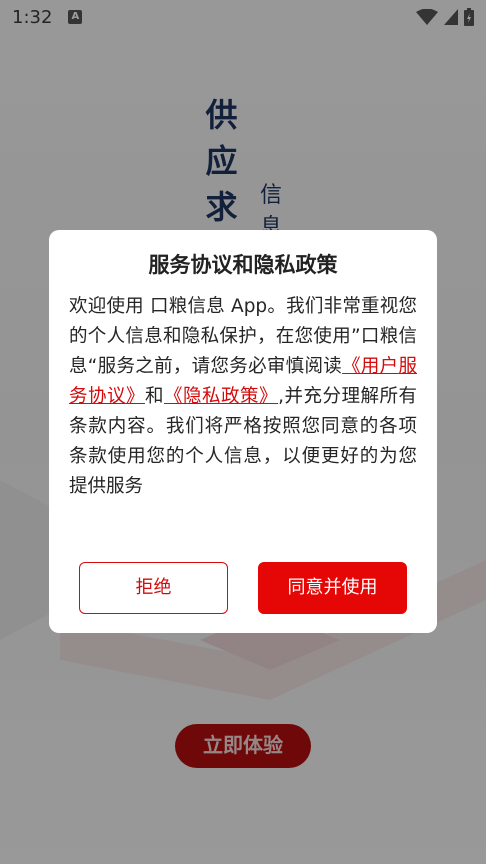  What do you see at coordinates (243, 588) in the screenshot?
I see `dialog-actions: 拒绝 同意并使用` at bounding box center [243, 588].